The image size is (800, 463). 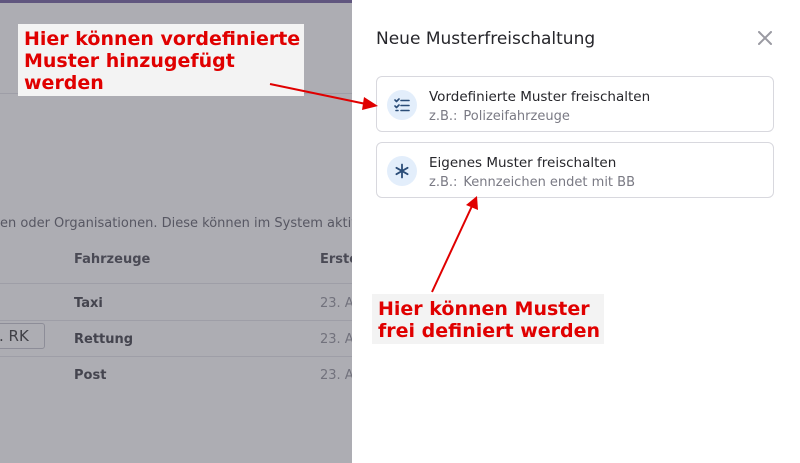 I want to click on arrow-to-predefined, so click(x=318, y=94).